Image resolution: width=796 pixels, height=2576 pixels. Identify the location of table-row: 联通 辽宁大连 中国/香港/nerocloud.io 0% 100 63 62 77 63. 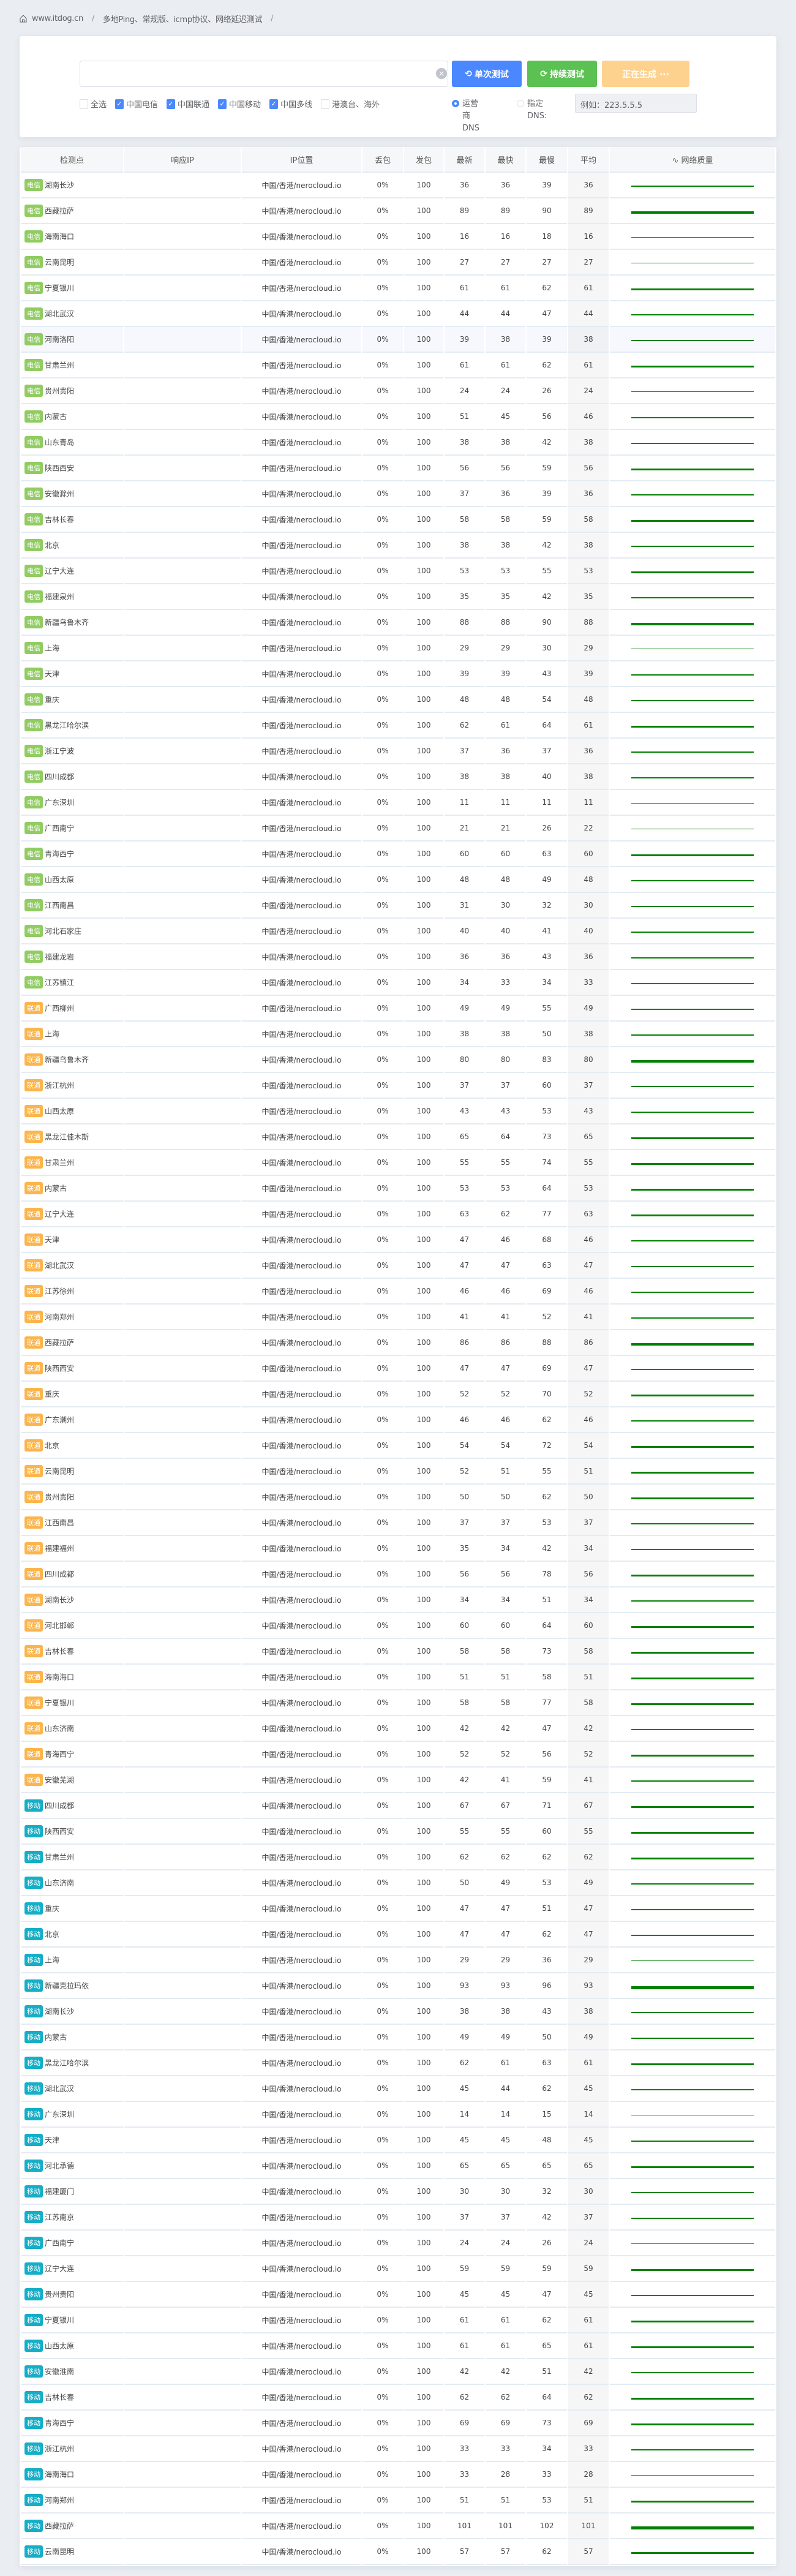
(398, 1214).